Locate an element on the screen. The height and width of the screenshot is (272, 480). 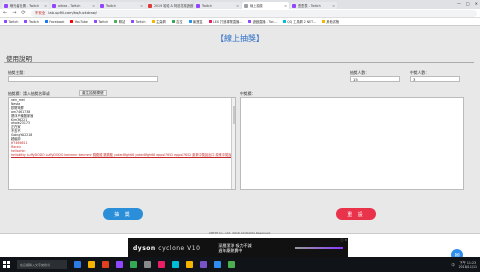
dyson-ad: dyson cyclone V10 深層潔淨 吸力不減 週年慶熱賣中 ⓘ ✕ is located at coordinates (238, 248).